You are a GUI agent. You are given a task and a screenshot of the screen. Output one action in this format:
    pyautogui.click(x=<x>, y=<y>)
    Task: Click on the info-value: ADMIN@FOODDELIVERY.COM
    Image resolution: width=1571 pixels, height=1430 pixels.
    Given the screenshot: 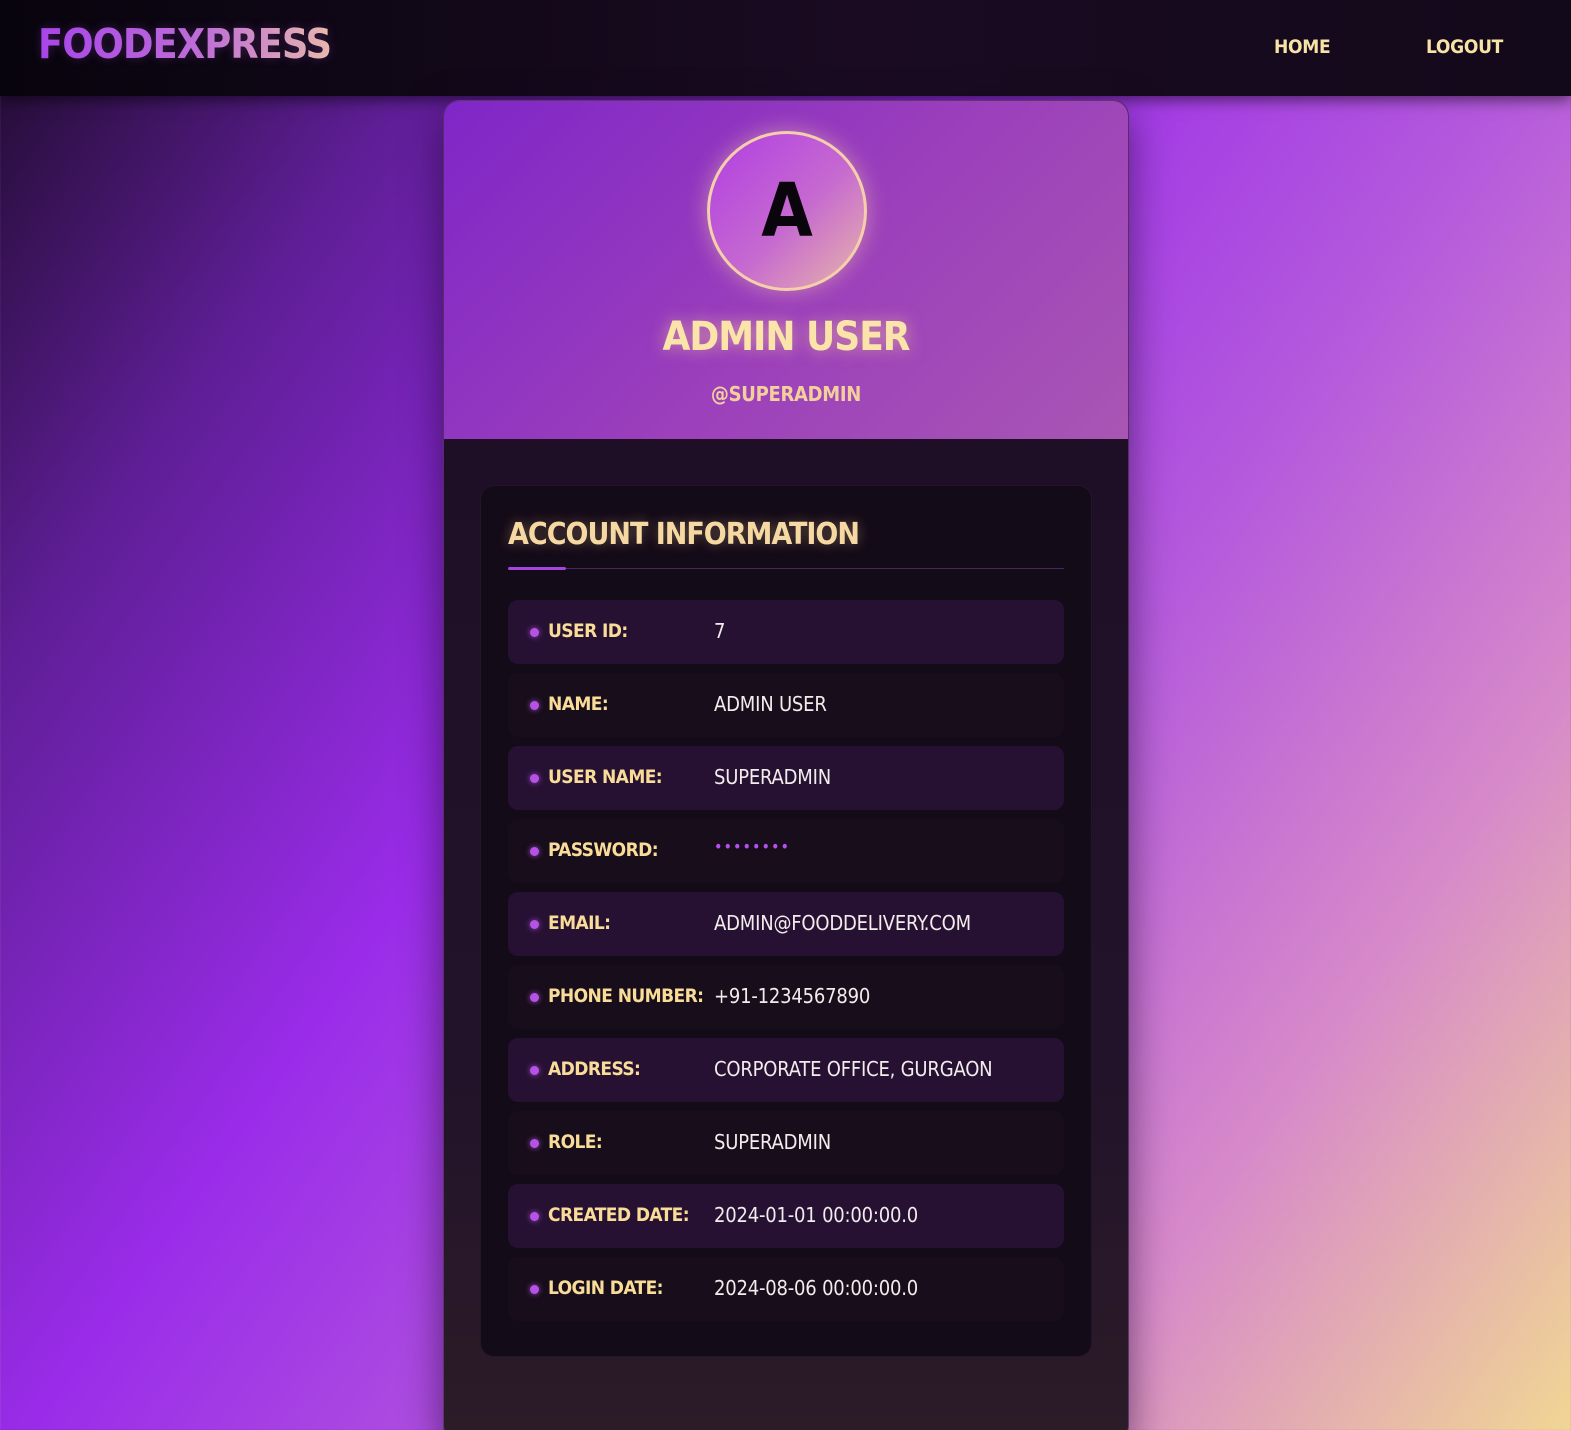 What is the action you would take?
    pyautogui.click(x=842, y=923)
    